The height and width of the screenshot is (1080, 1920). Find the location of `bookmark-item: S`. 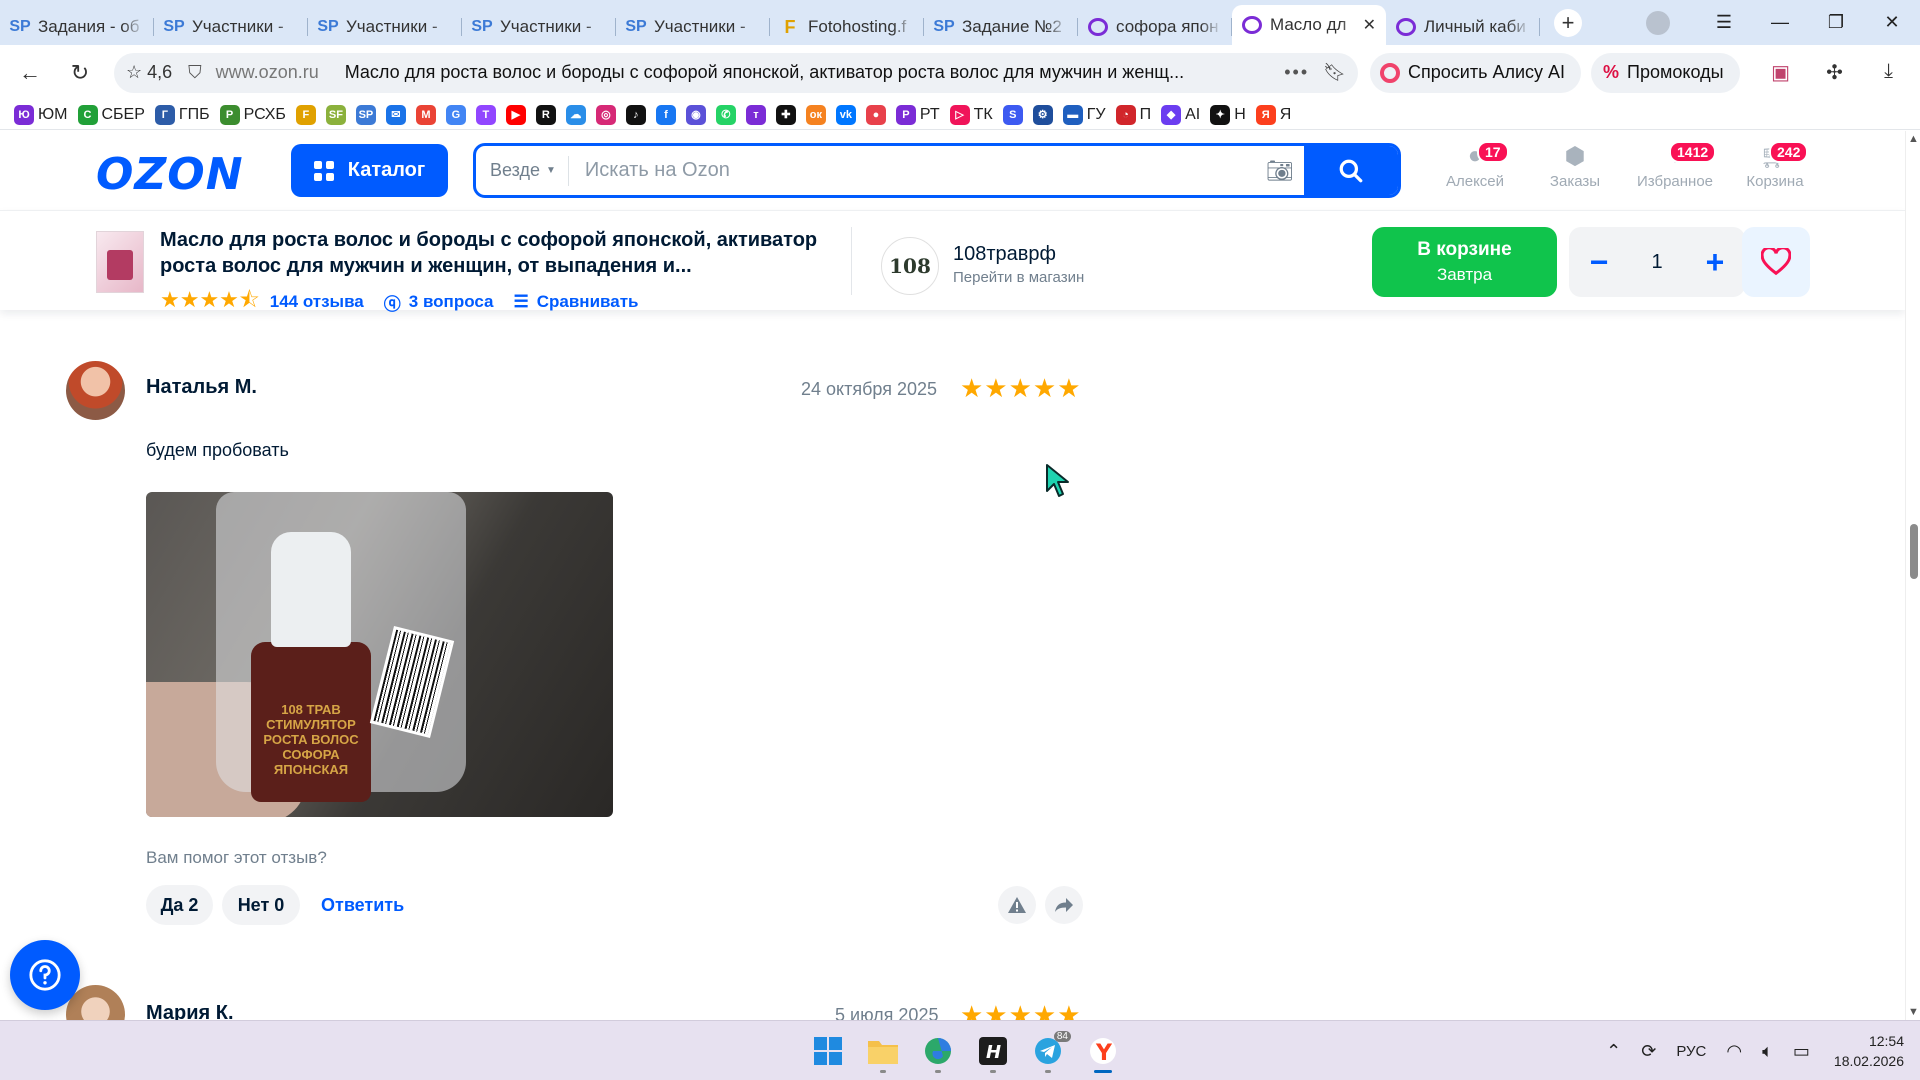

bookmark-item: S is located at coordinates (1012, 114).